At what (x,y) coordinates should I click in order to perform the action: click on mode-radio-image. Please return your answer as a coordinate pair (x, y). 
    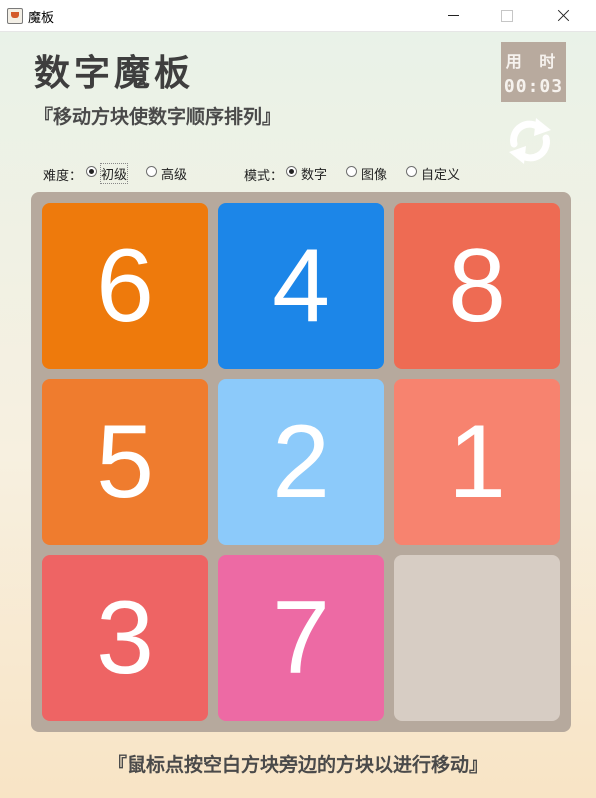
    Looking at the image, I should click on (351, 171).